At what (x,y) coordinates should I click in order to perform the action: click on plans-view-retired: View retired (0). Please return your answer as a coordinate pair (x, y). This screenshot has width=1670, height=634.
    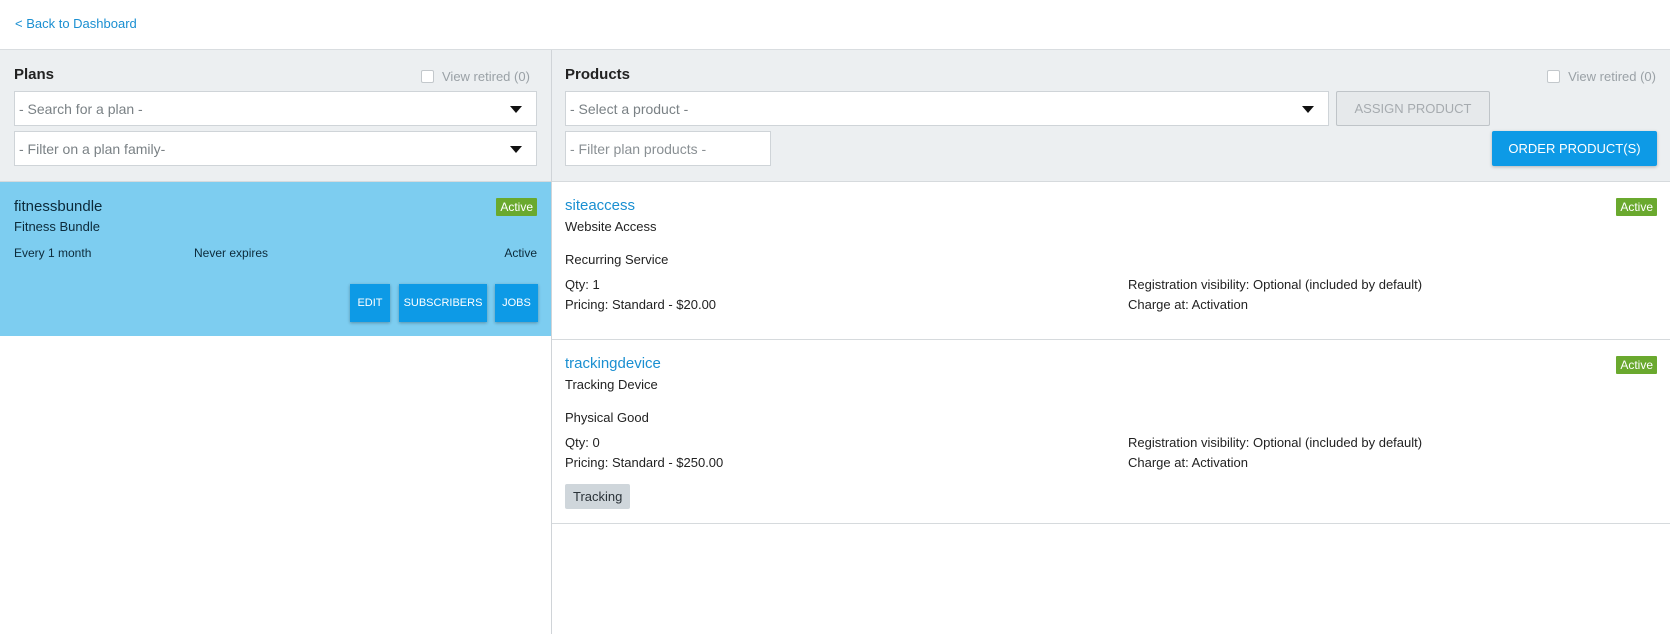
    Looking at the image, I should click on (475, 76).